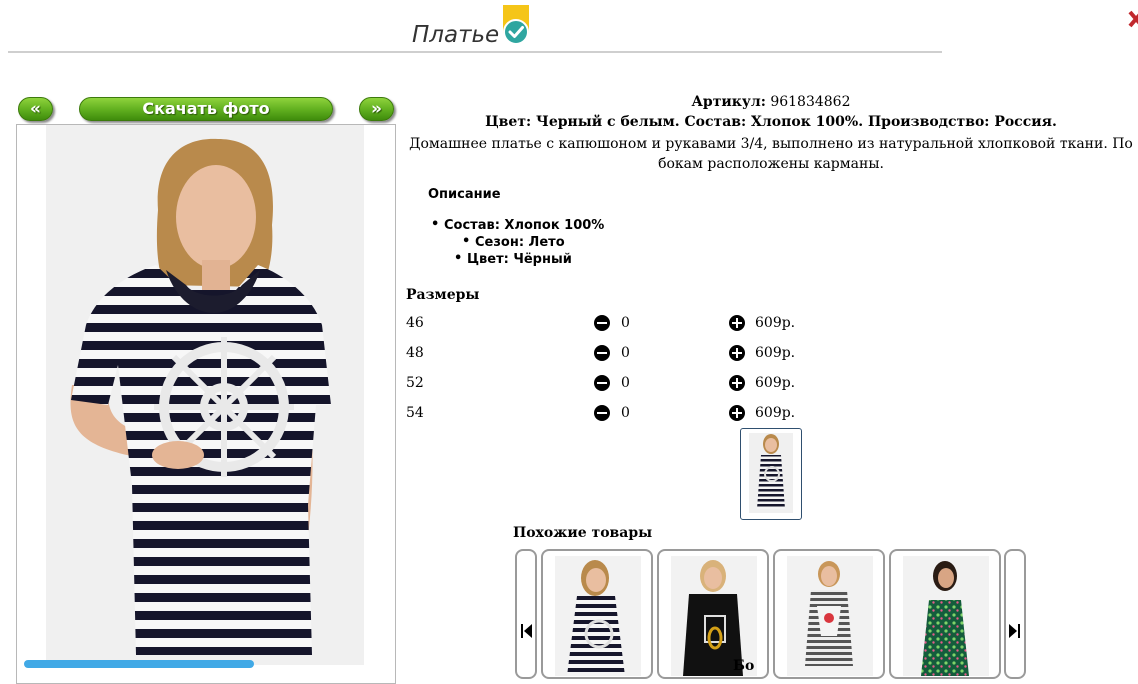  What do you see at coordinates (443, 295) in the screenshot?
I see `sizes-heading: Размеры` at bounding box center [443, 295].